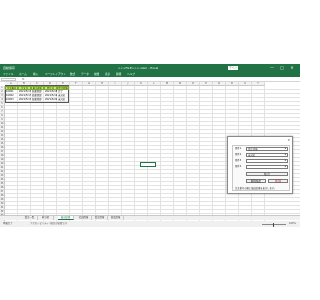  I want to click on zoom-slider, so click(274, 224).